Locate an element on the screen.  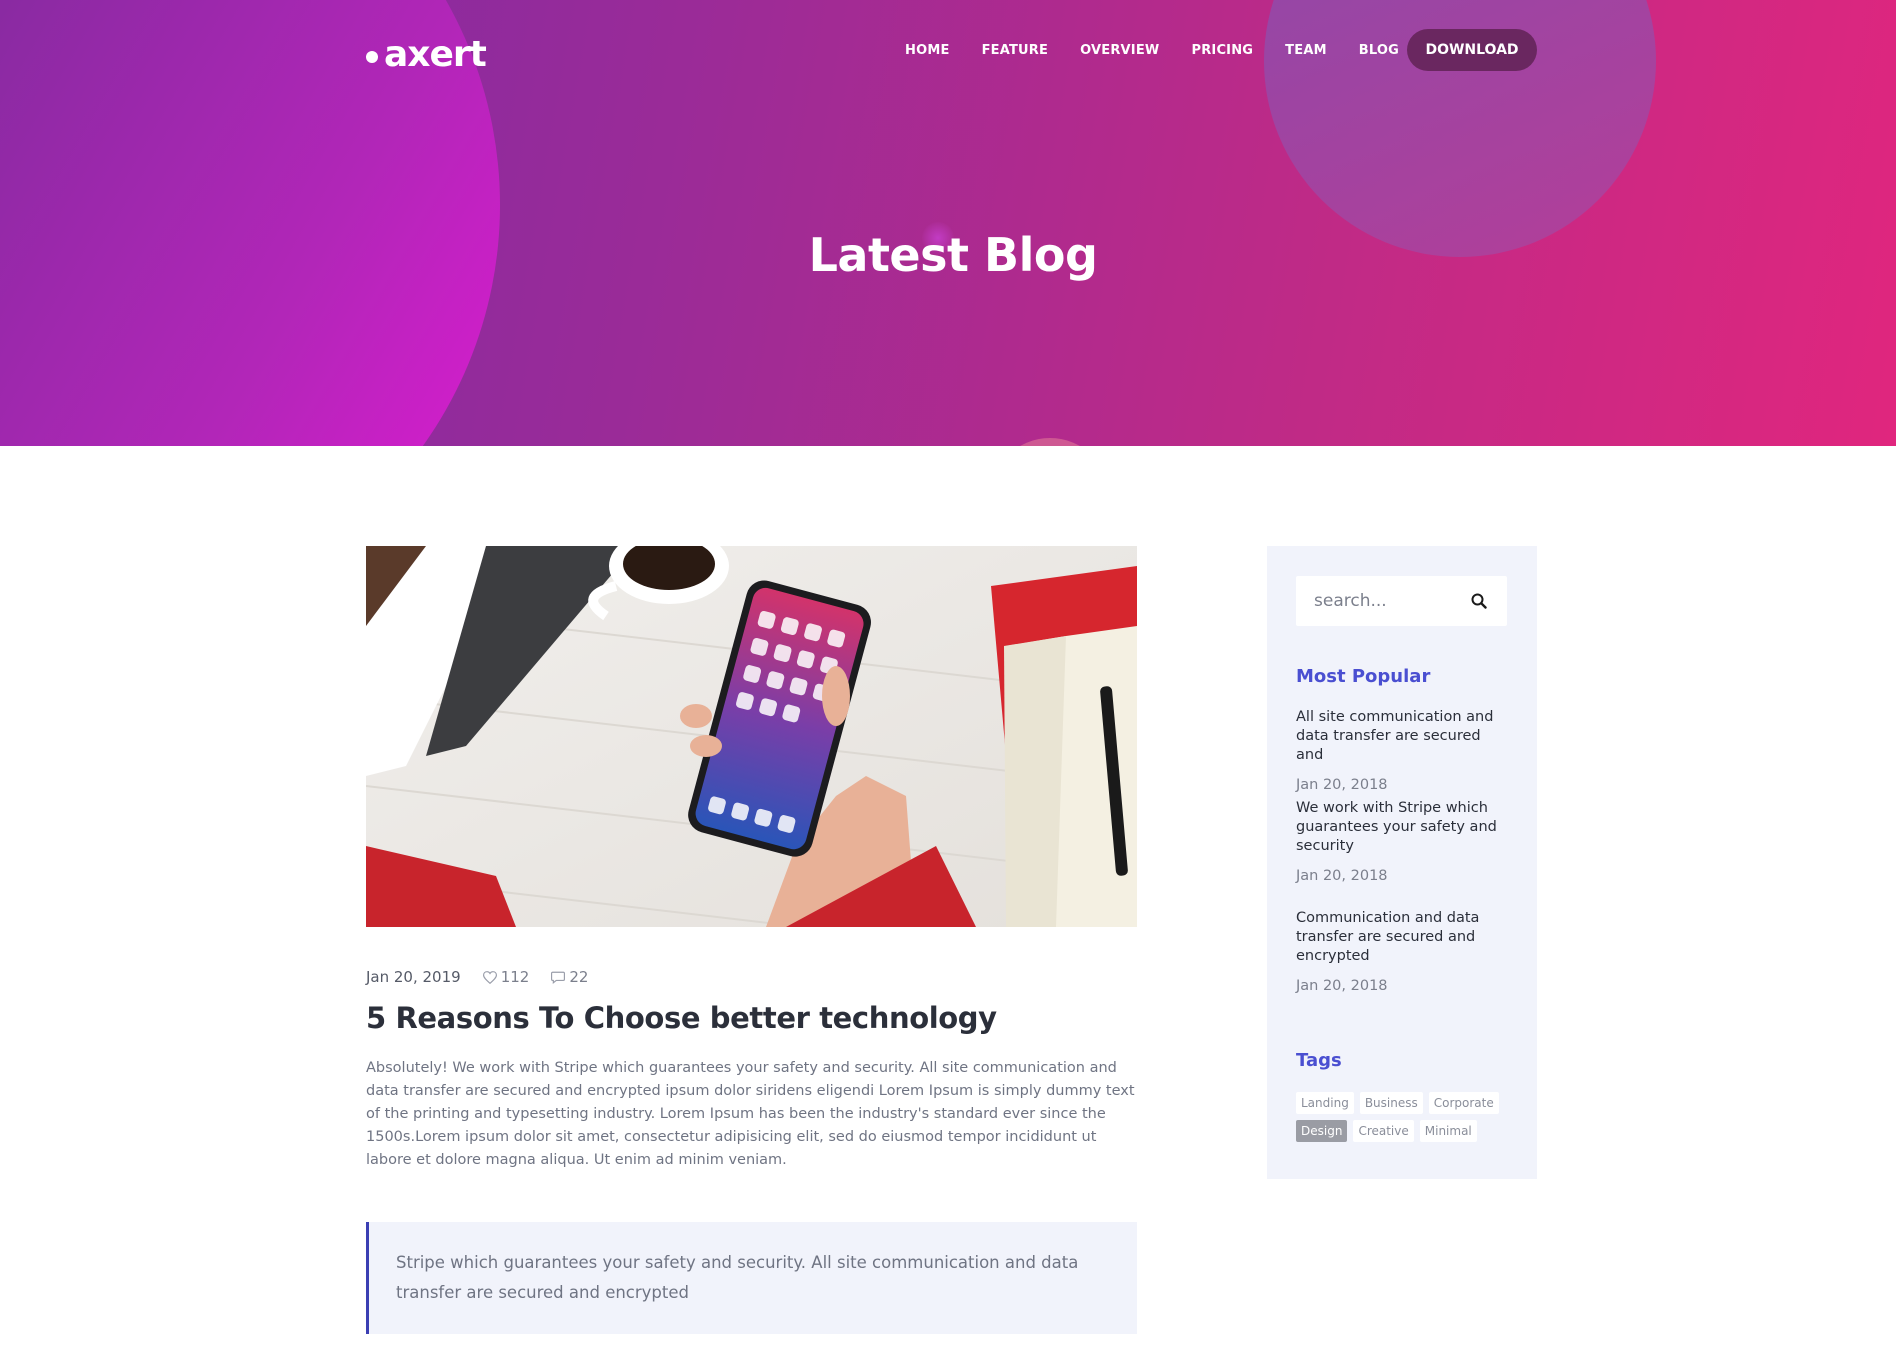
post-title: 5 Reasons To Choose better technology is located at coordinates (751, 1018).